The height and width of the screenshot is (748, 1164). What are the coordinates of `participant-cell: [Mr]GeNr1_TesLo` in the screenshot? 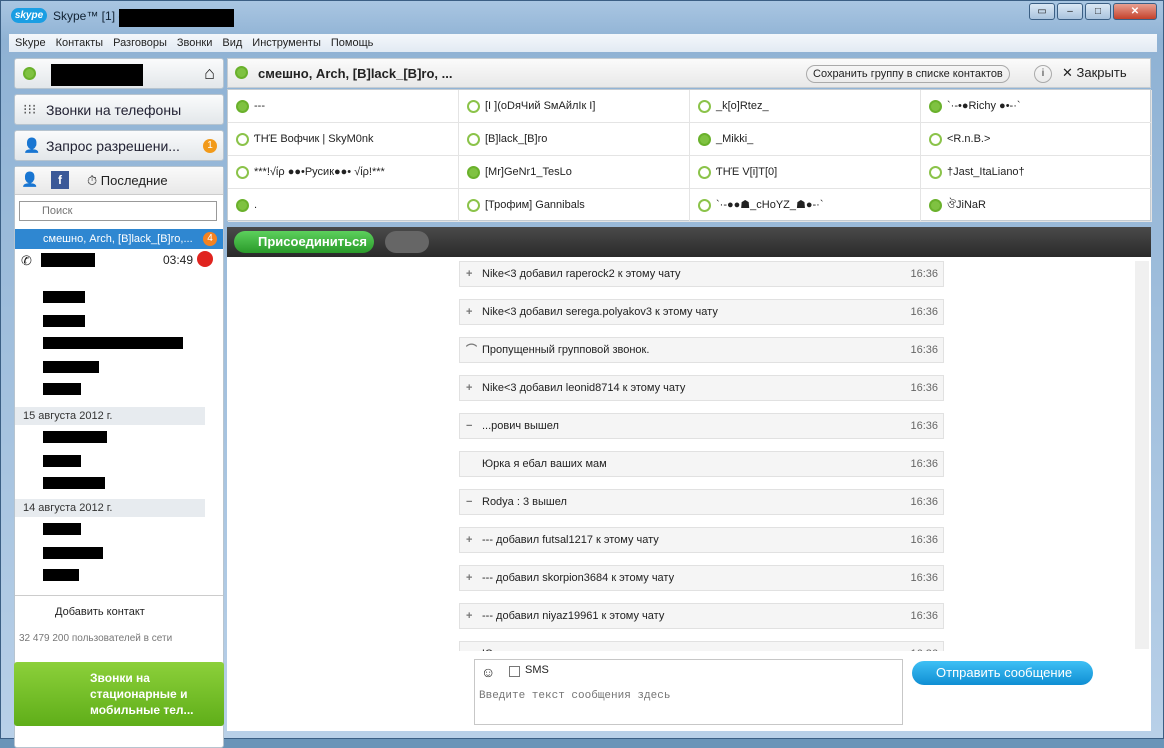 It's located at (574, 172).